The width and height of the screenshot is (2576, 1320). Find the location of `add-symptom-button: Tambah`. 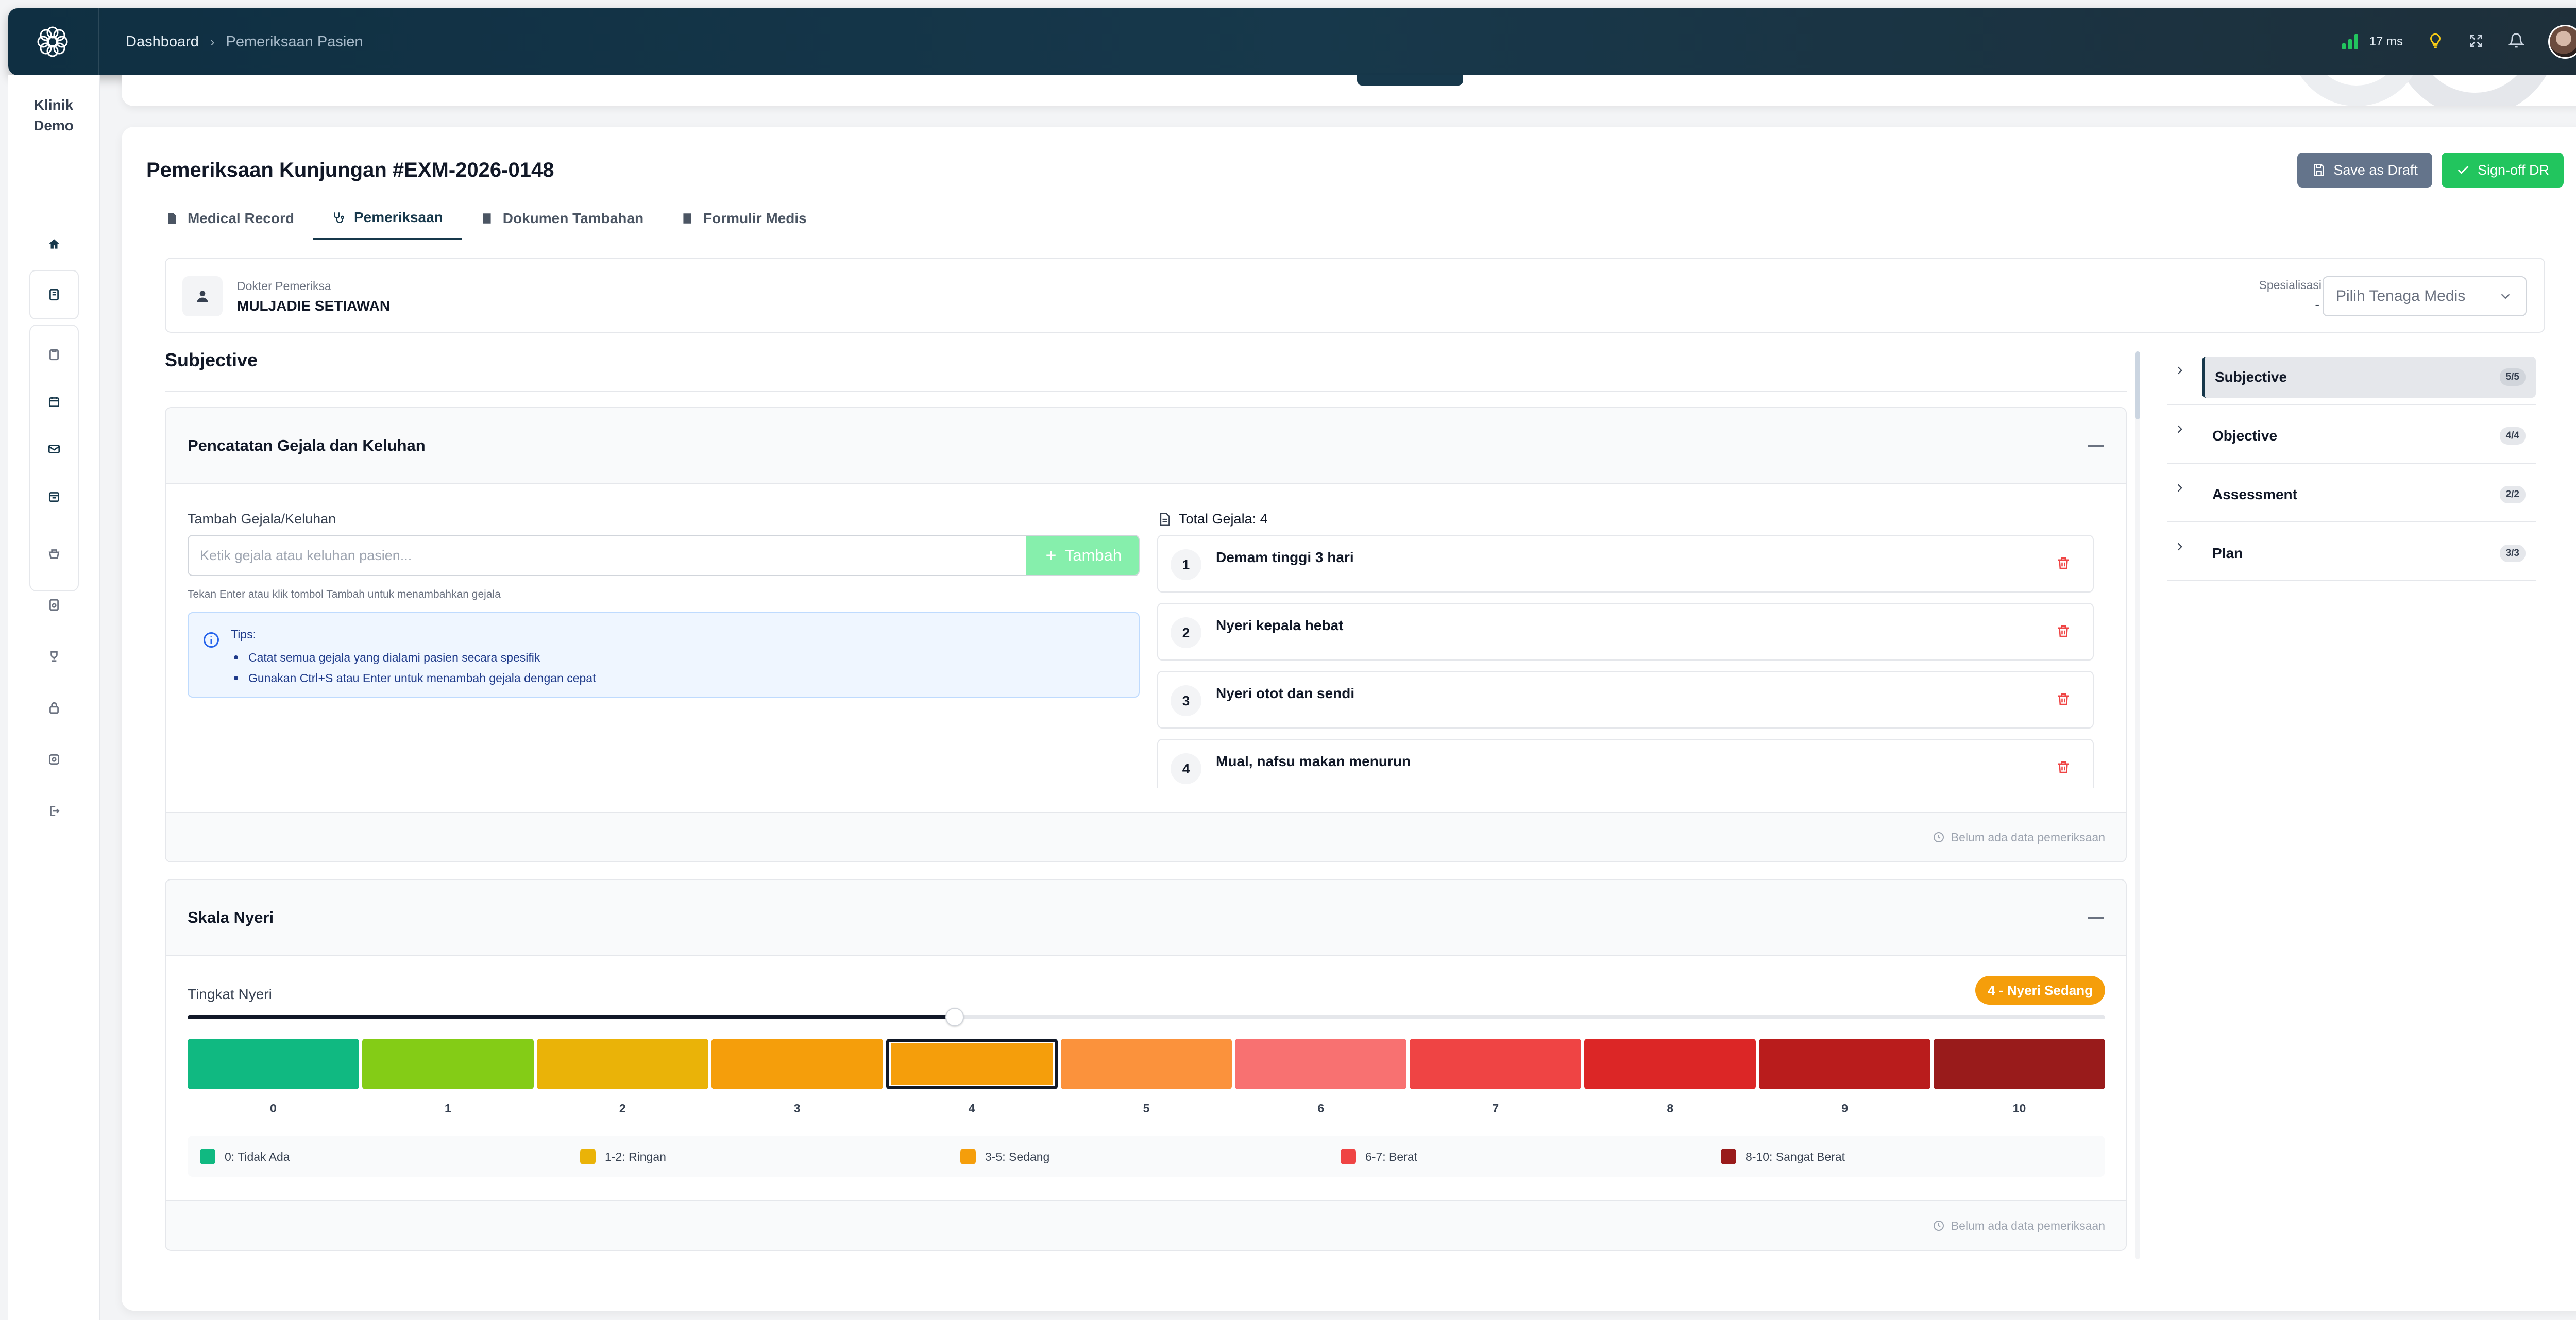

add-symptom-button: Tambah is located at coordinates (1082, 555).